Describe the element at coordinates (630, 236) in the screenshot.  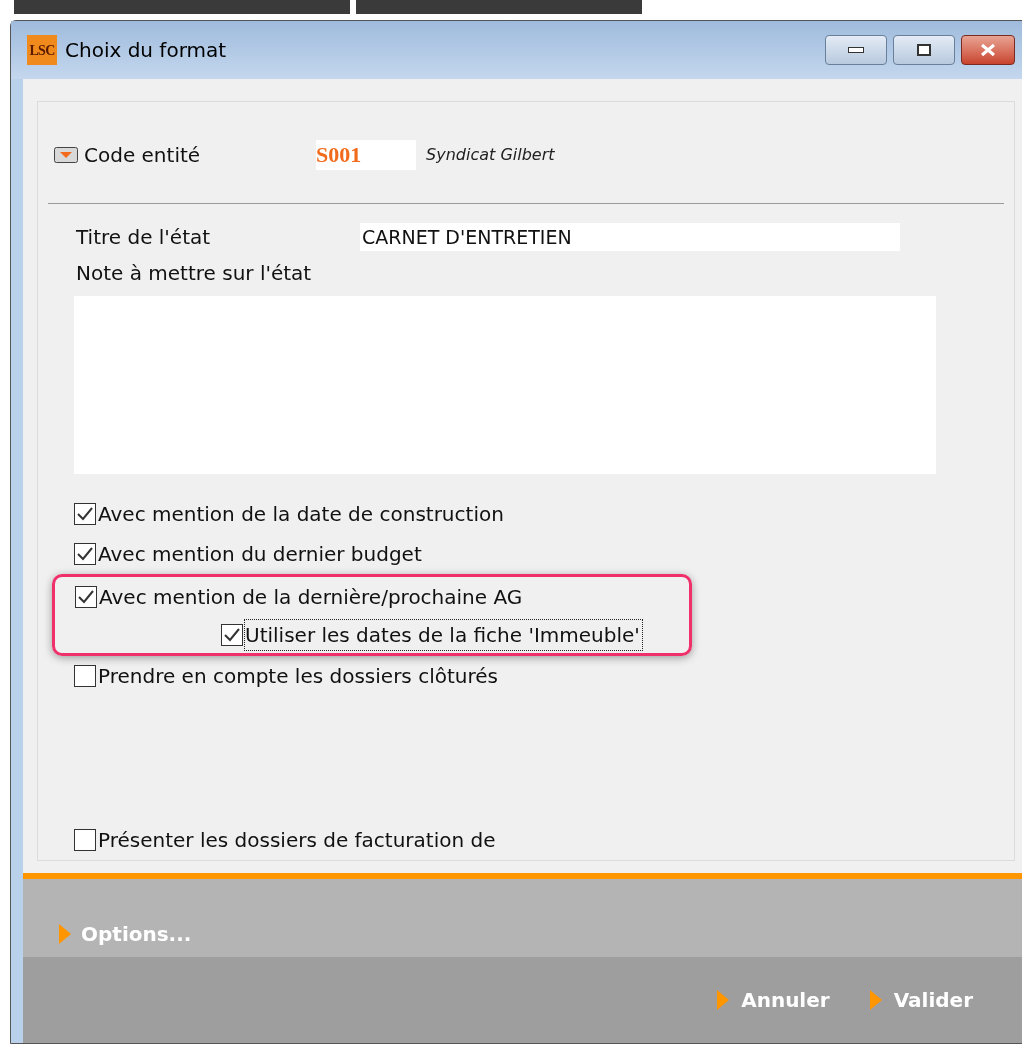
I see `title-field: CARNET D'ENTRETIEN` at that location.